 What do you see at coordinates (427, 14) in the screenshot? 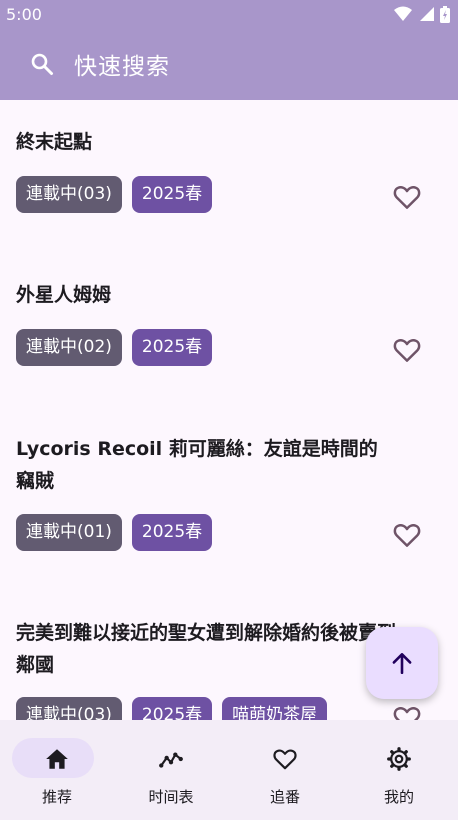
I see `signal-icon` at bounding box center [427, 14].